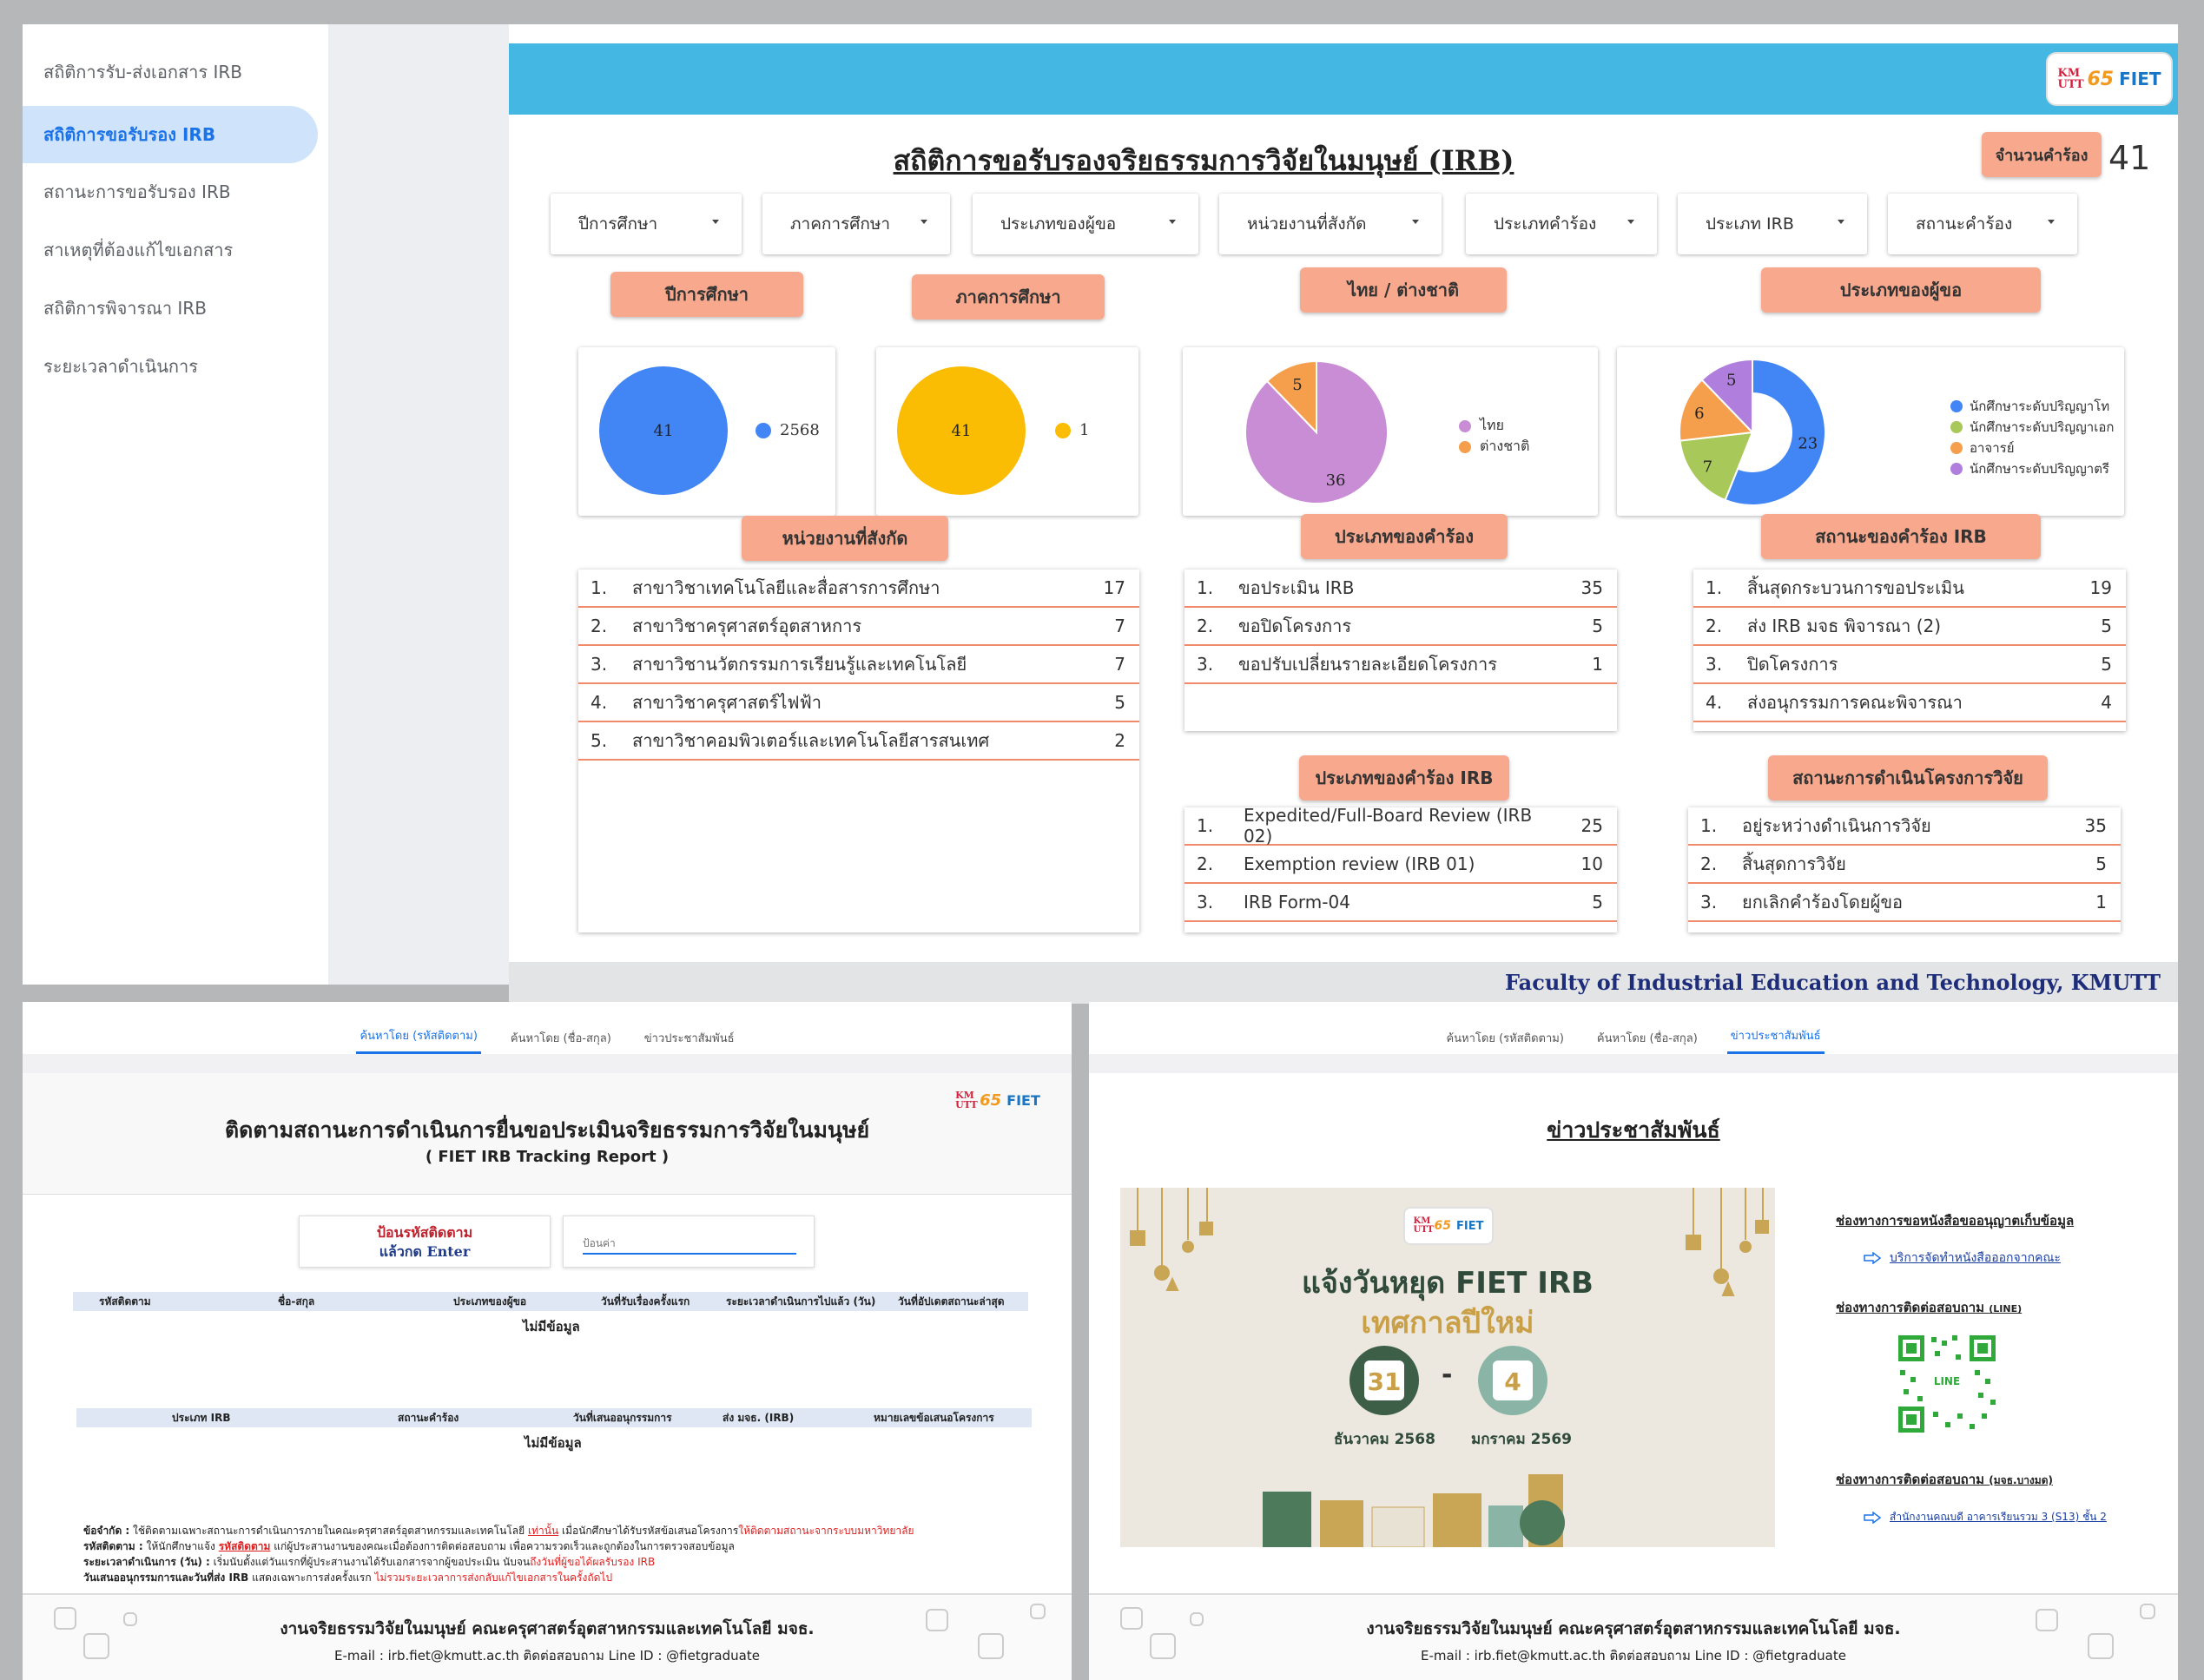  Describe the element at coordinates (1114, 587) in the screenshot. I see `row-count: 17` at that location.